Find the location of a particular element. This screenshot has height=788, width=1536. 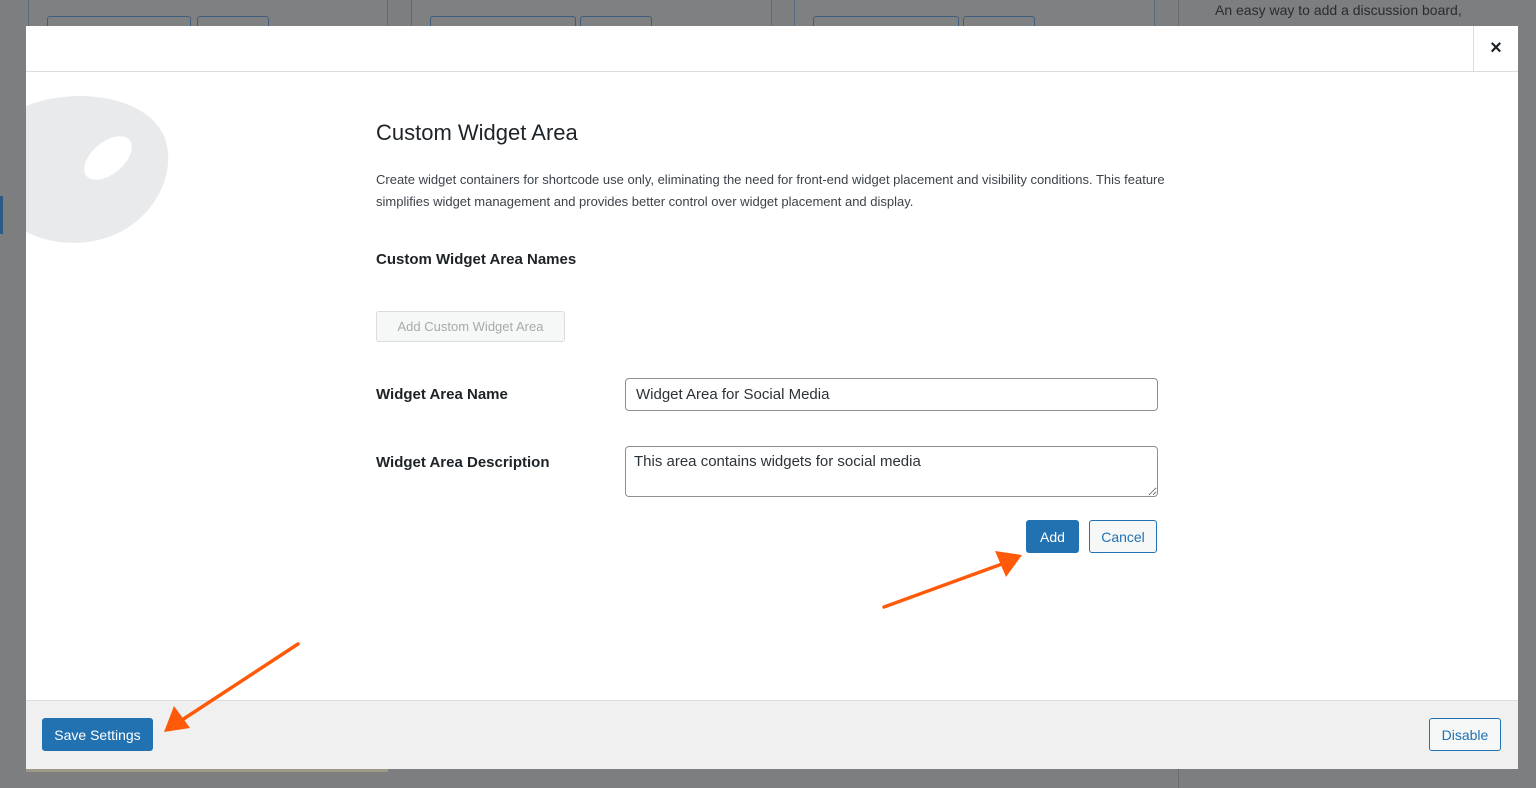

disable-button: Disable is located at coordinates (1465, 734).